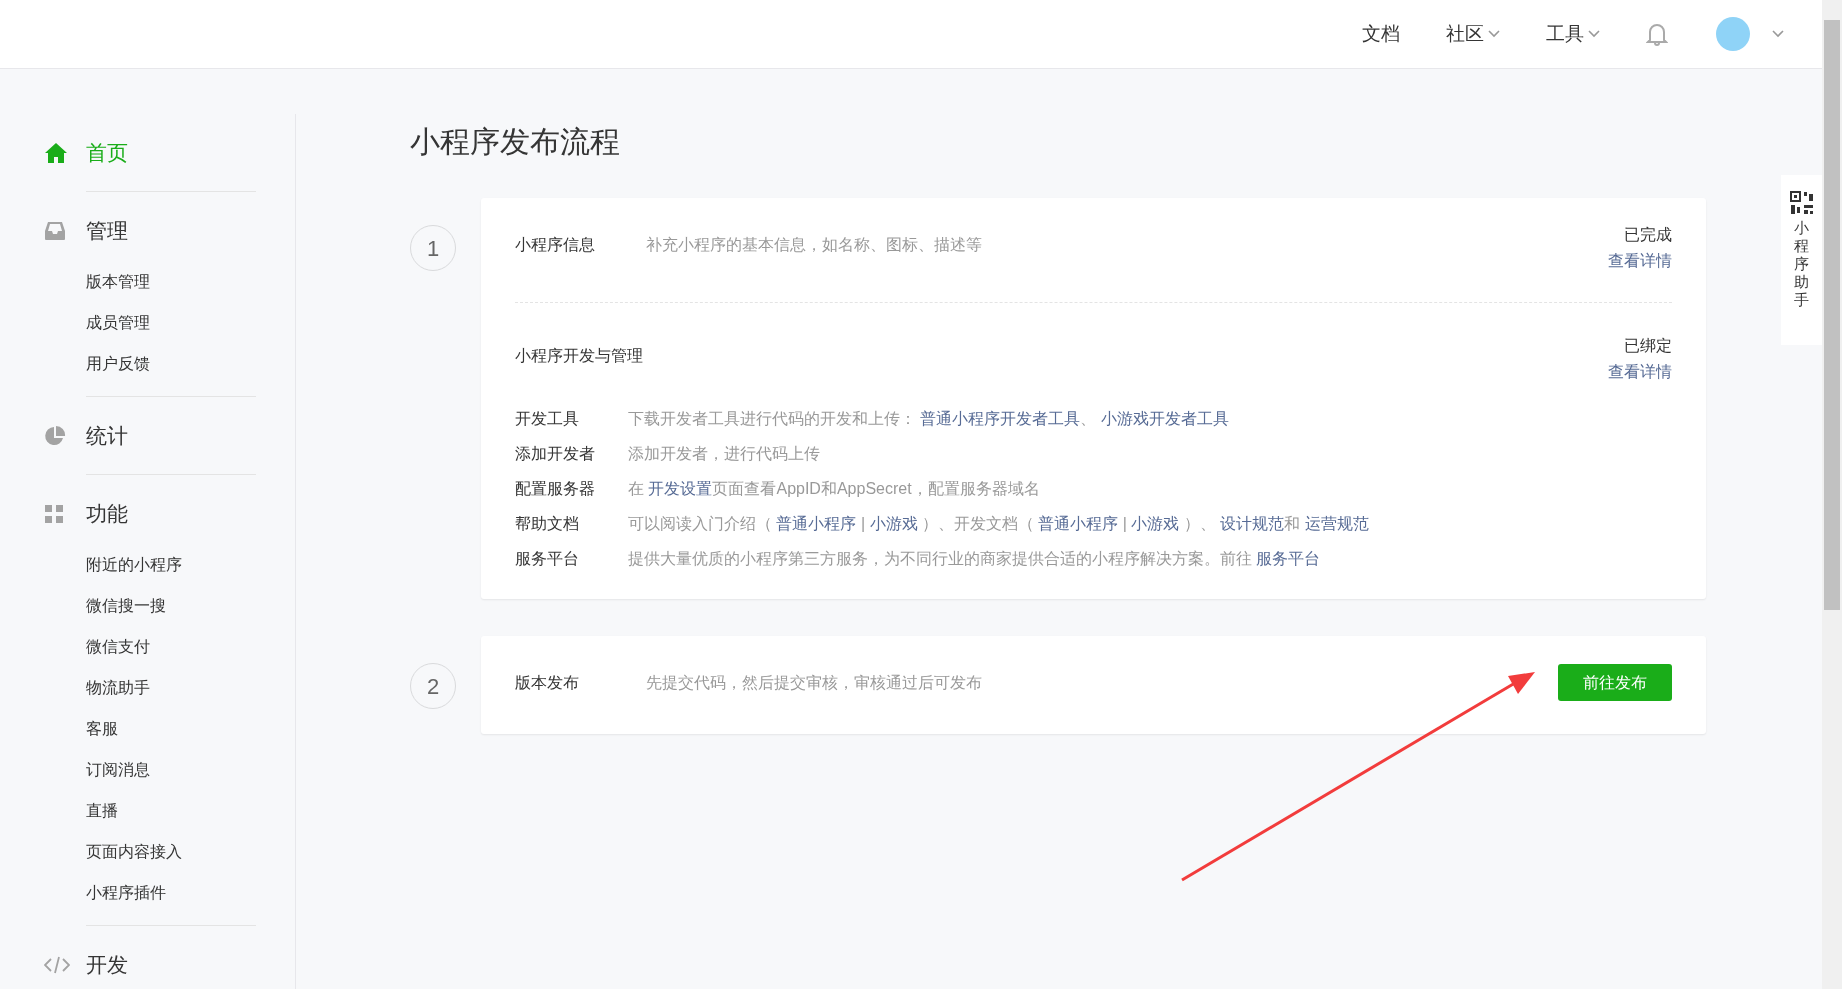 Image resolution: width=1842 pixels, height=989 pixels. I want to click on sidebar-item: 微信支付, so click(171, 646).